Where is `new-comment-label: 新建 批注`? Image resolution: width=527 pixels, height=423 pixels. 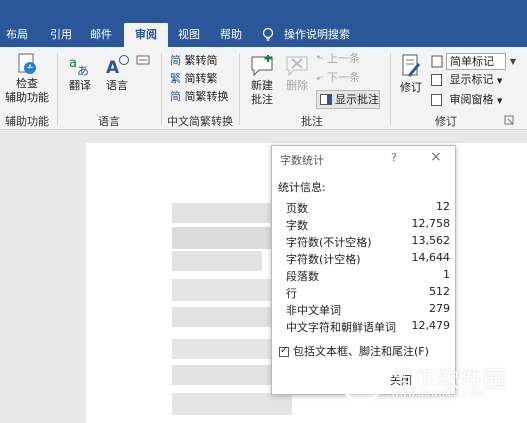
new-comment-label: 新建 批注 is located at coordinates (262, 92).